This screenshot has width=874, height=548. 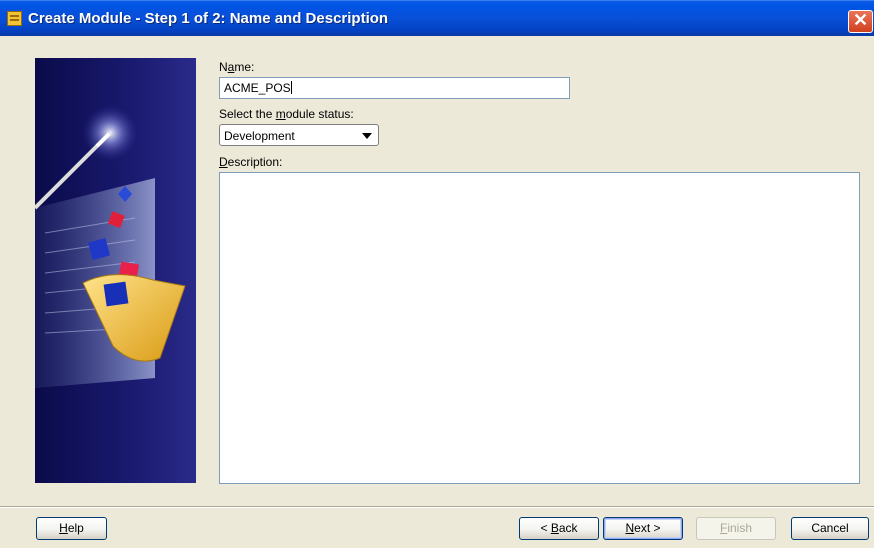 What do you see at coordinates (259, 136) in the screenshot?
I see `module-status-value: Development` at bounding box center [259, 136].